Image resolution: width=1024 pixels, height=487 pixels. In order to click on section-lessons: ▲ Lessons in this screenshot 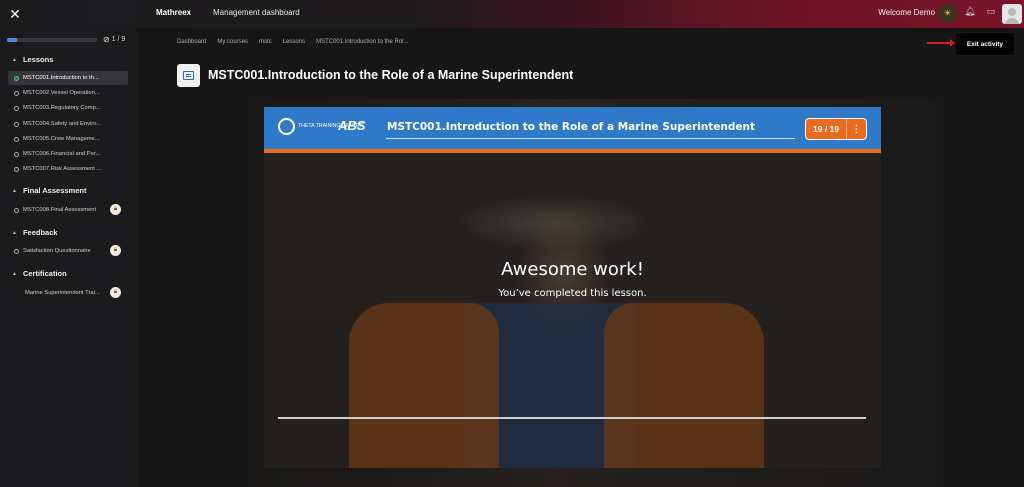, I will do `click(32, 59)`.